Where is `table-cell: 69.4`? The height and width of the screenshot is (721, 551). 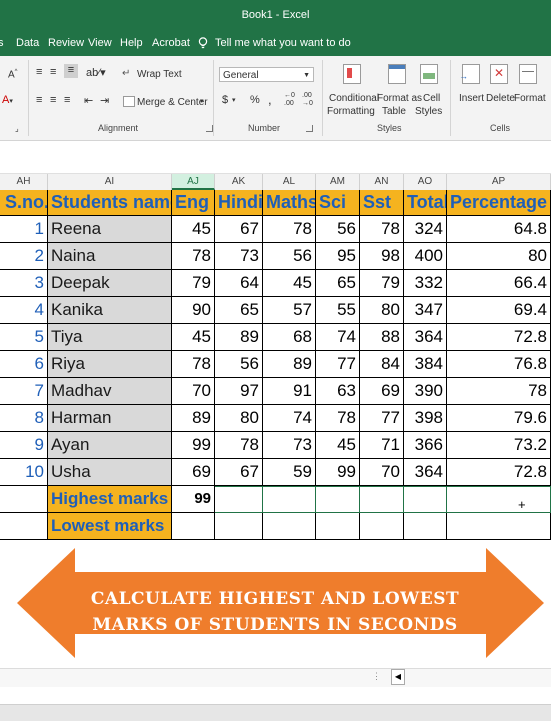
table-cell: 69.4 is located at coordinates (499, 310).